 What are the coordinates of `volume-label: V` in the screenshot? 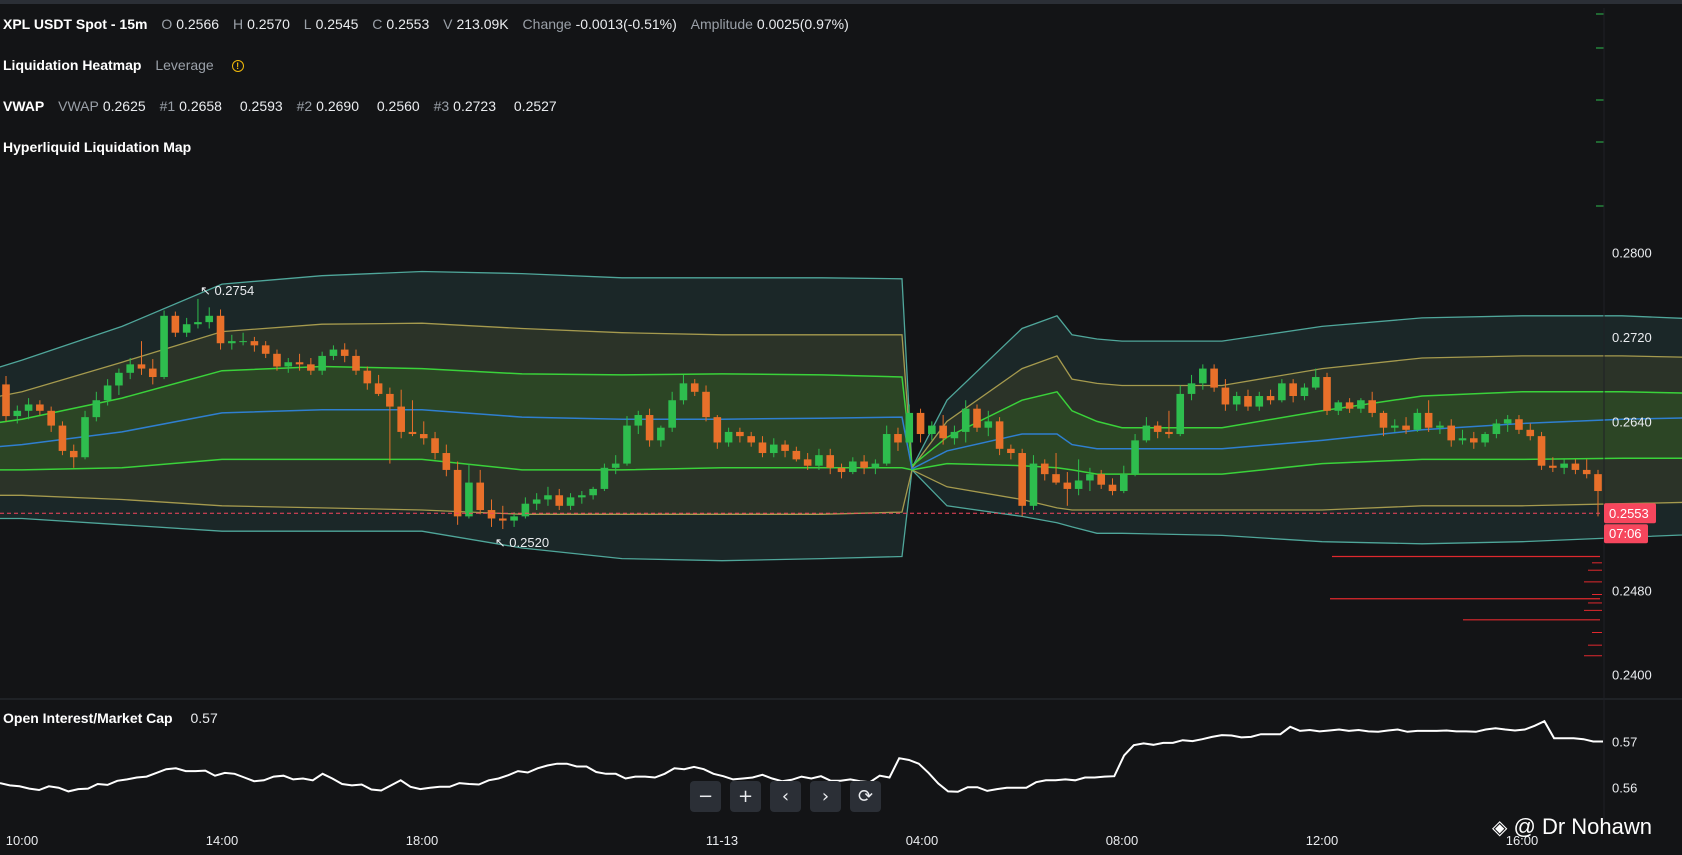 It's located at (448, 24).